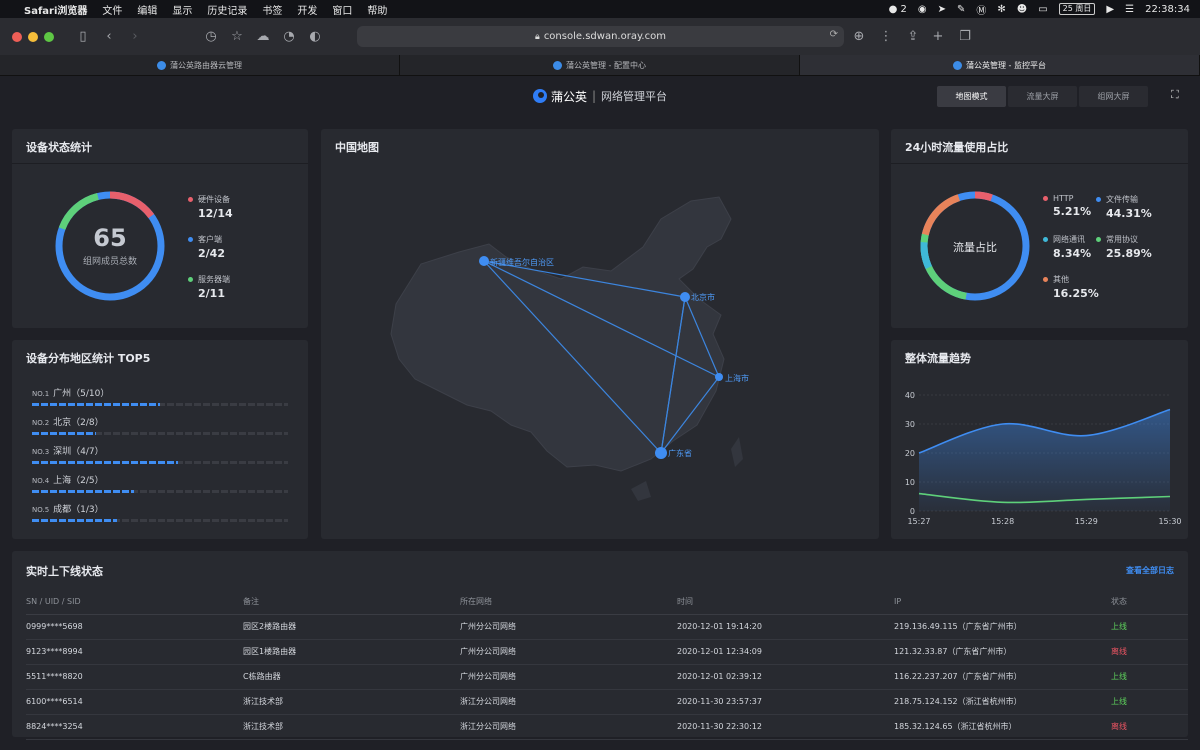 This screenshot has height=750, width=1200. I want to click on rank-no: NO.2, so click(41, 423).